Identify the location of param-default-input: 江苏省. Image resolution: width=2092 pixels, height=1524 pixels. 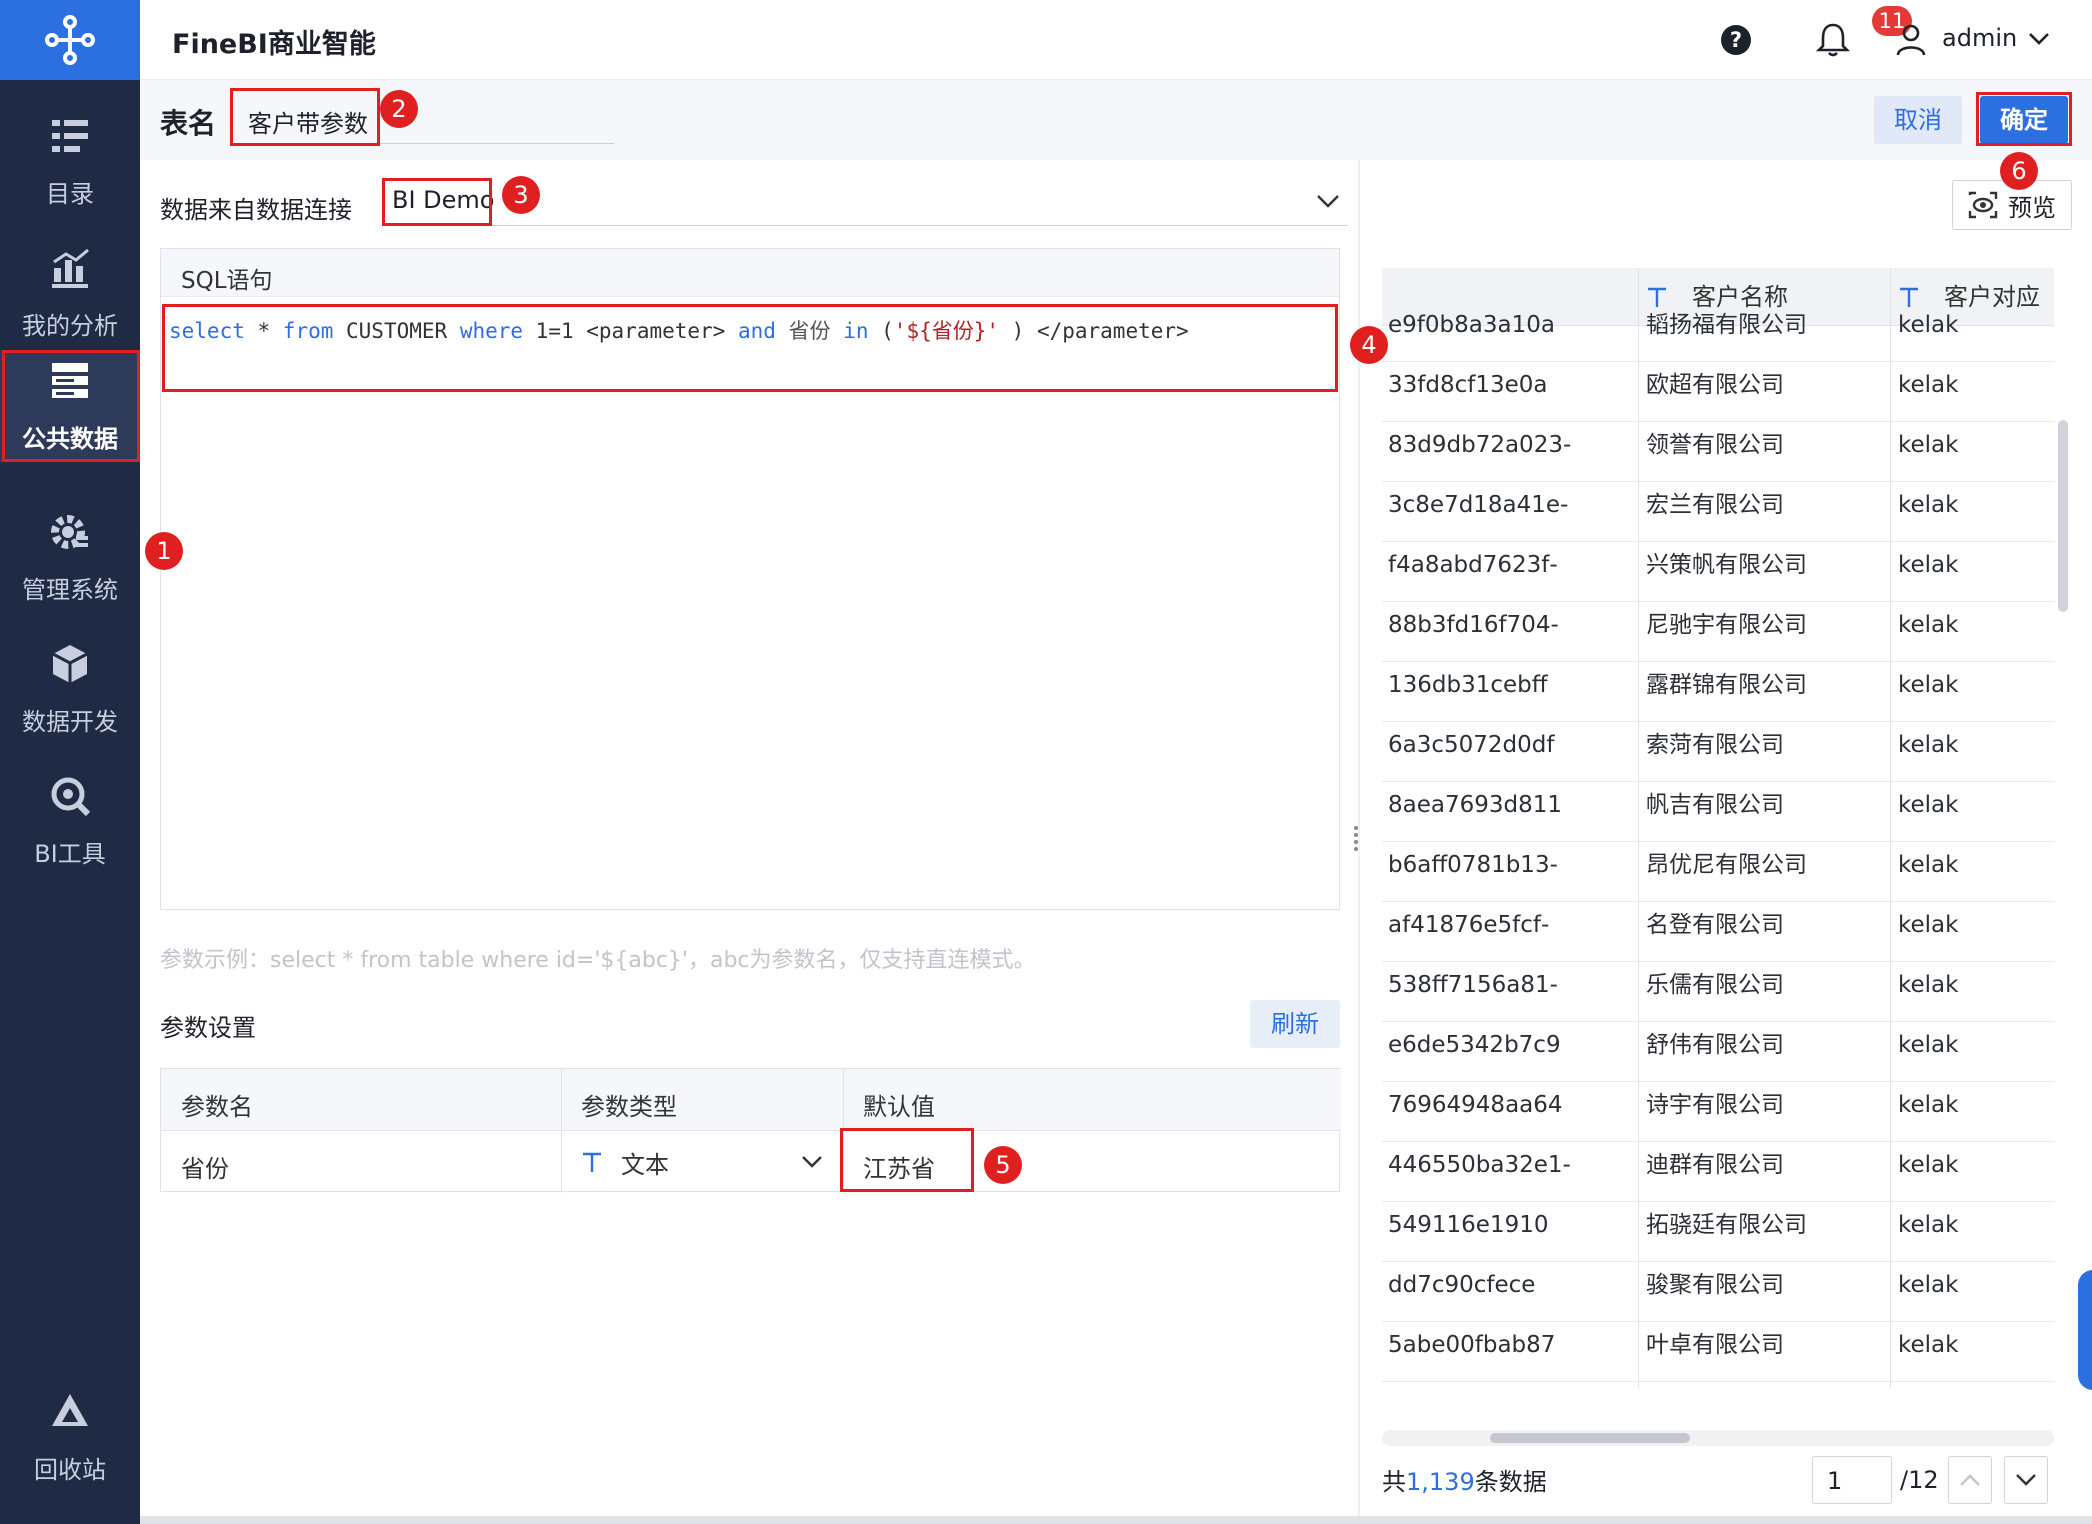
(1092, 1162).